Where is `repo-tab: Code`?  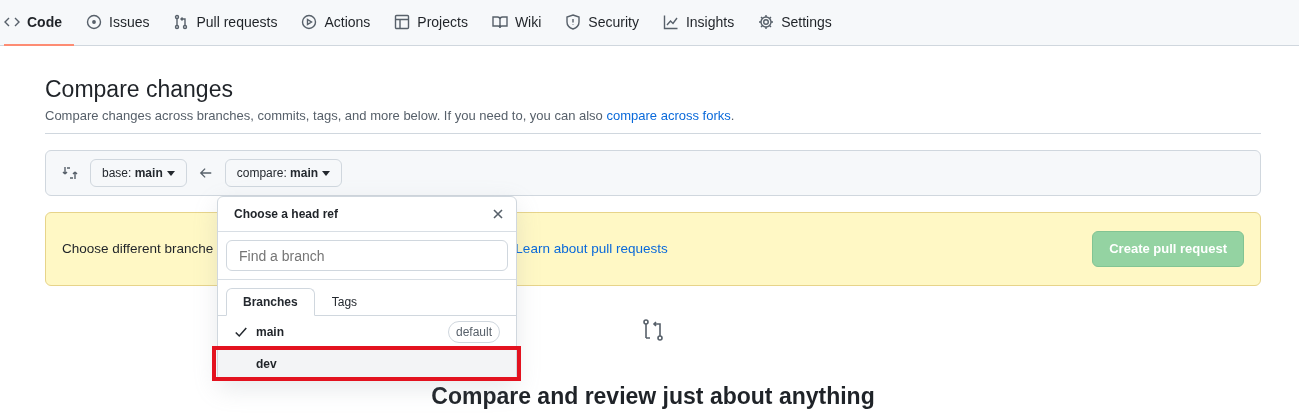
repo-tab: Code is located at coordinates (39, 23).